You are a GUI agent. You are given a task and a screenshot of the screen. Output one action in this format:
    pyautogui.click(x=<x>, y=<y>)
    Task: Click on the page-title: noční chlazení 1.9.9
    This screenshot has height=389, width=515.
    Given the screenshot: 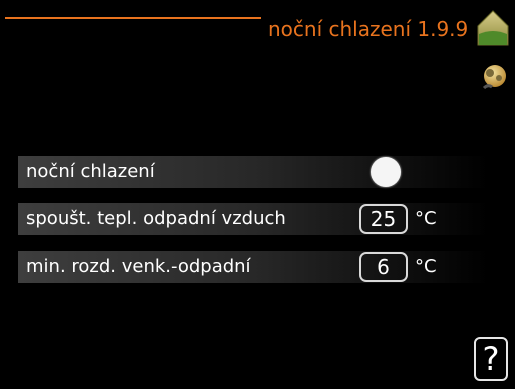 What is the action you would take?
    pyautogui.click(x=368, y=29)
    